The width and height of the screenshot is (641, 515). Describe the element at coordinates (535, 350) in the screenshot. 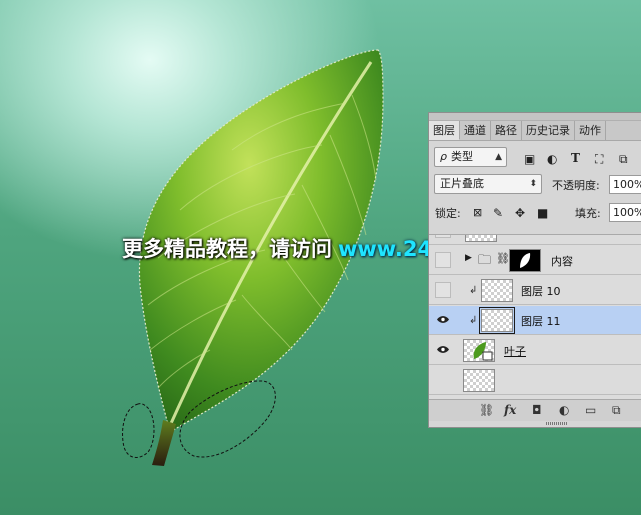

I see `layer-row-leaf: 叶子` at that location.